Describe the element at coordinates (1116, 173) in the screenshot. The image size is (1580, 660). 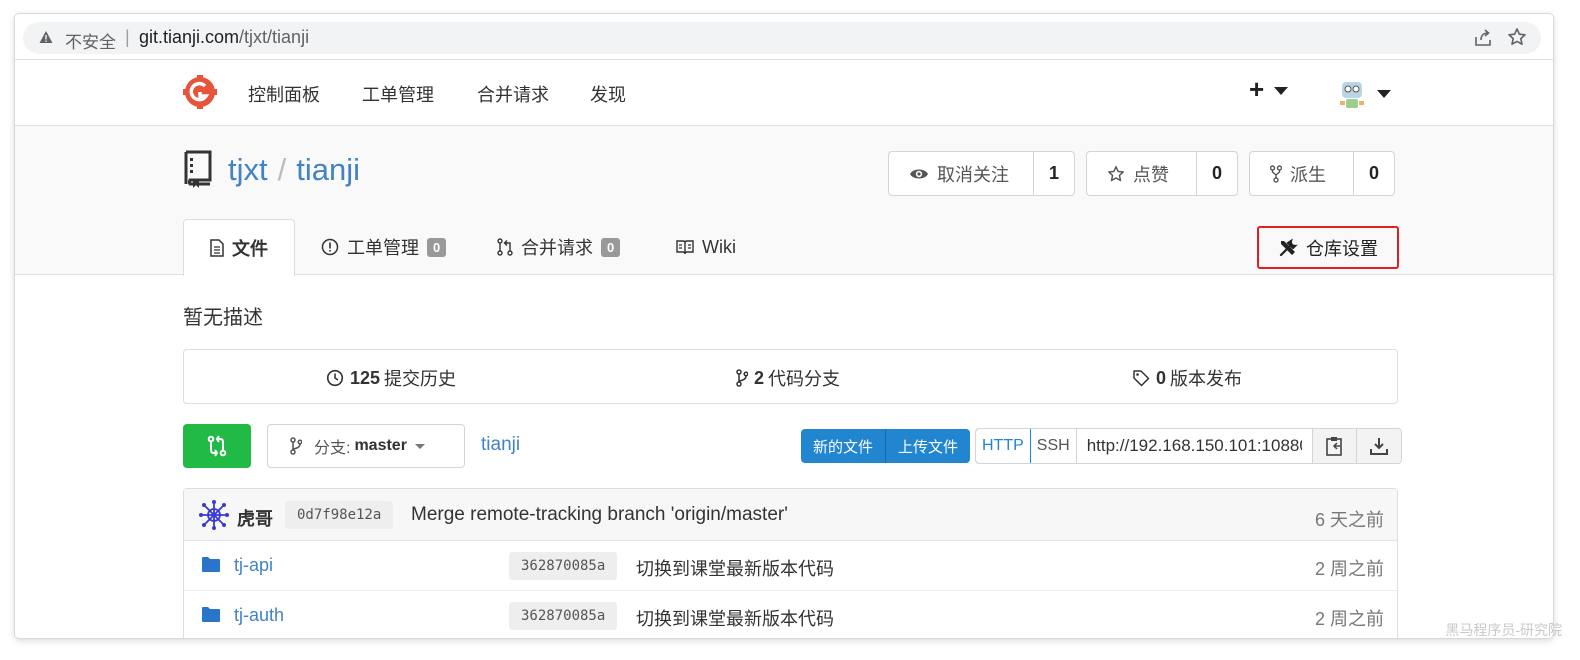
I see `star-icon` at that location.